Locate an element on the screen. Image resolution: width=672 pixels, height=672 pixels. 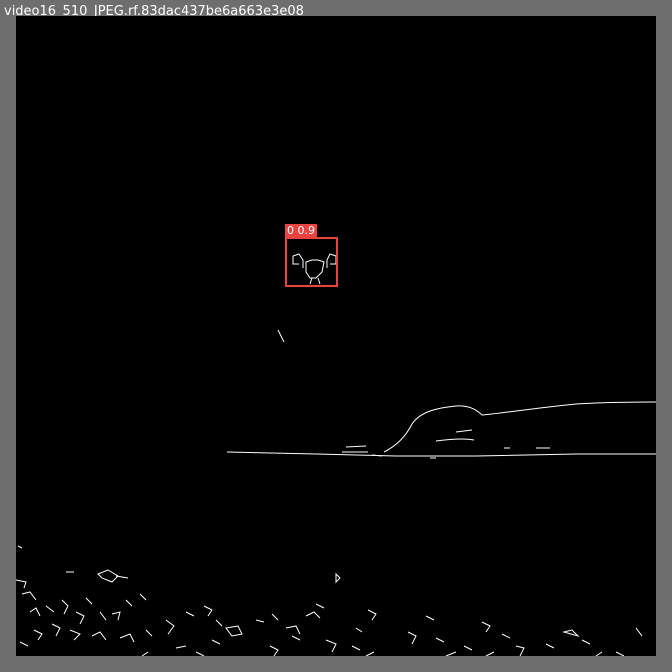
horizon-line is located at coordinates (441, 454).